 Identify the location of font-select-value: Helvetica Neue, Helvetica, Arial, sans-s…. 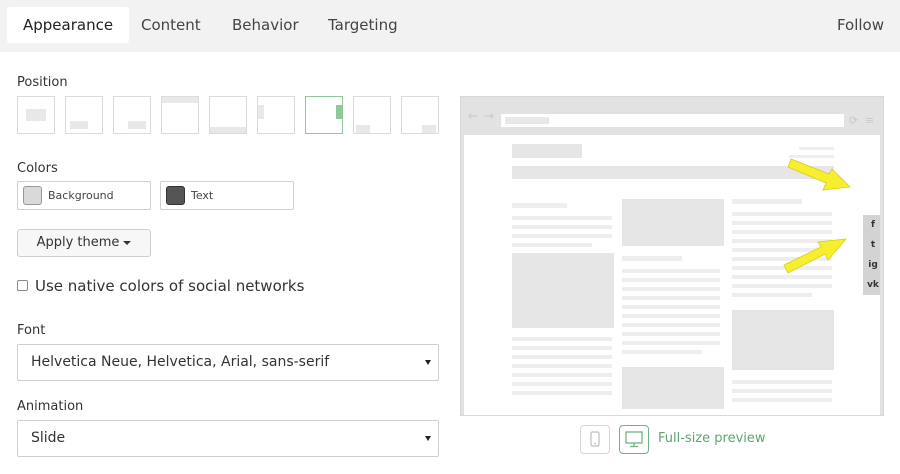
(180, 362).